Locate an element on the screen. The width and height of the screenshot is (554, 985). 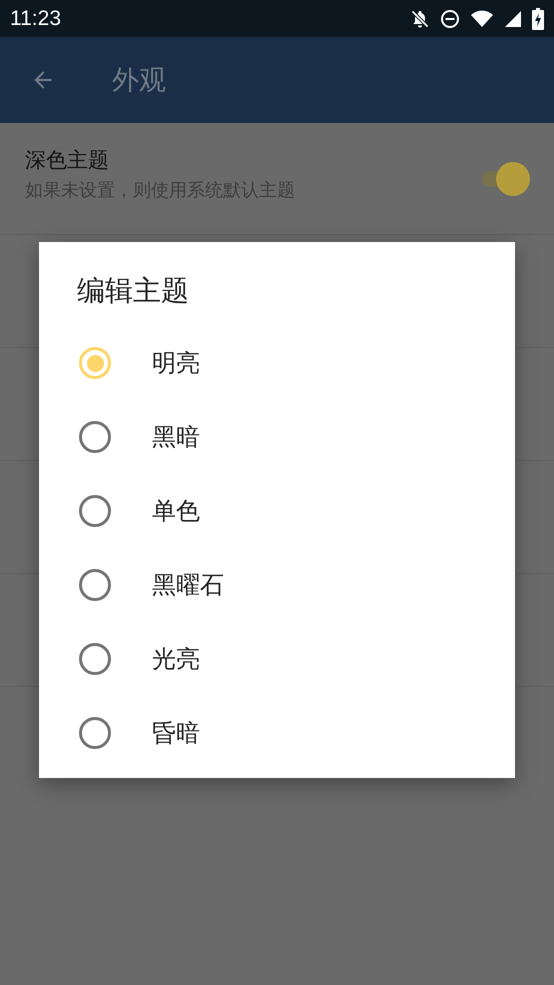
theme-option-label: 光亮 is located at coordinates (176, 659).